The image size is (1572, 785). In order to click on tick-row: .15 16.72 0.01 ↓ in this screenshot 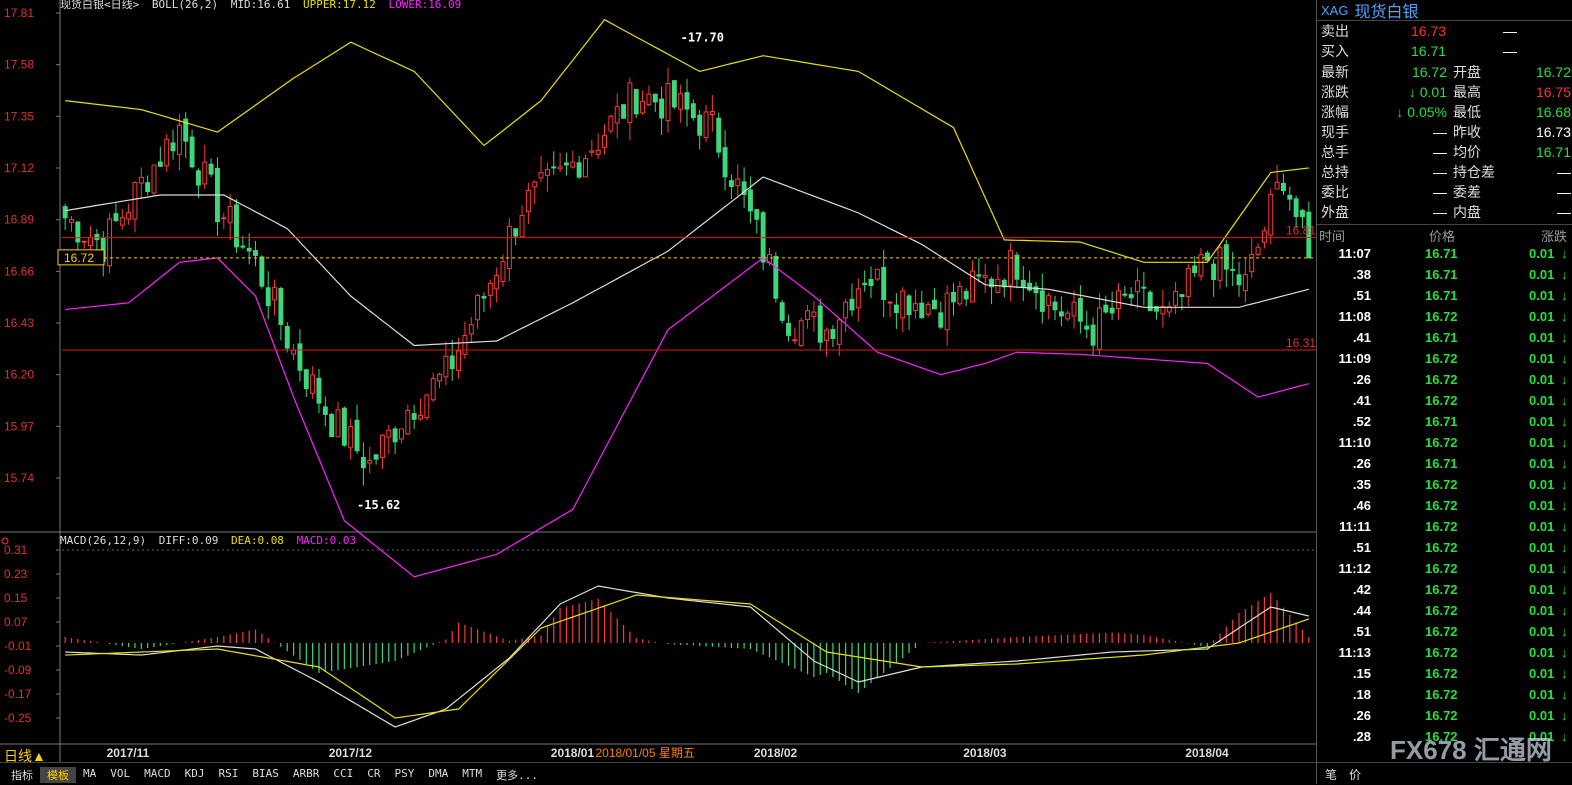, I will do `click(1444, 674)`.